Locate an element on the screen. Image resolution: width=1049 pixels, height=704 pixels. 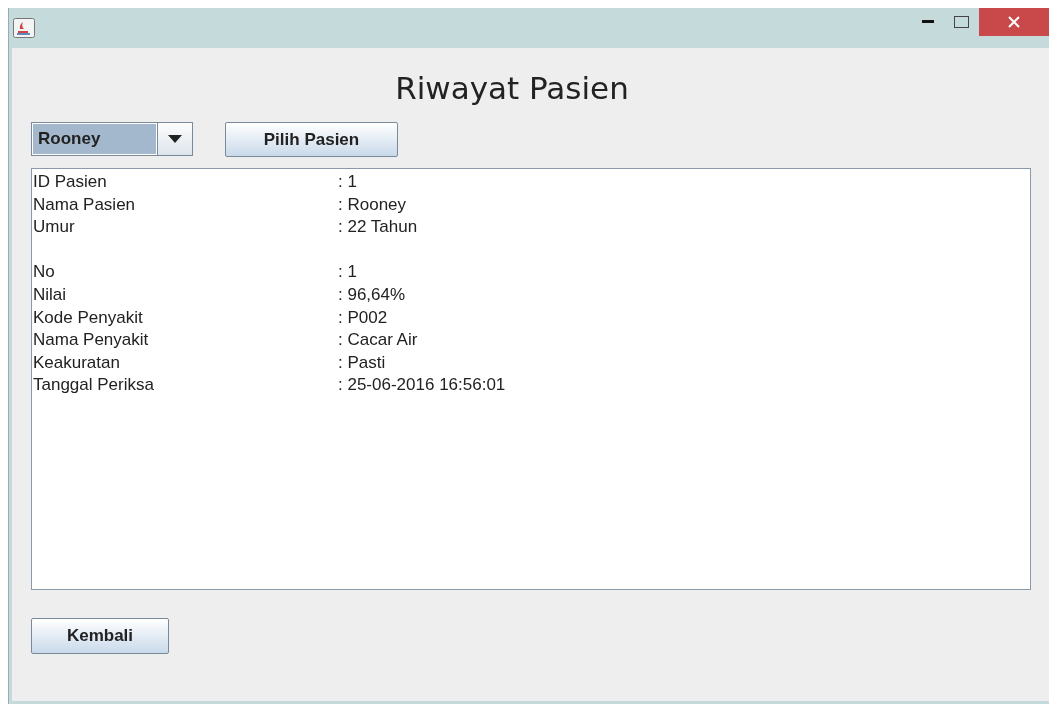
close-button is located at coordinates (1014, 22).